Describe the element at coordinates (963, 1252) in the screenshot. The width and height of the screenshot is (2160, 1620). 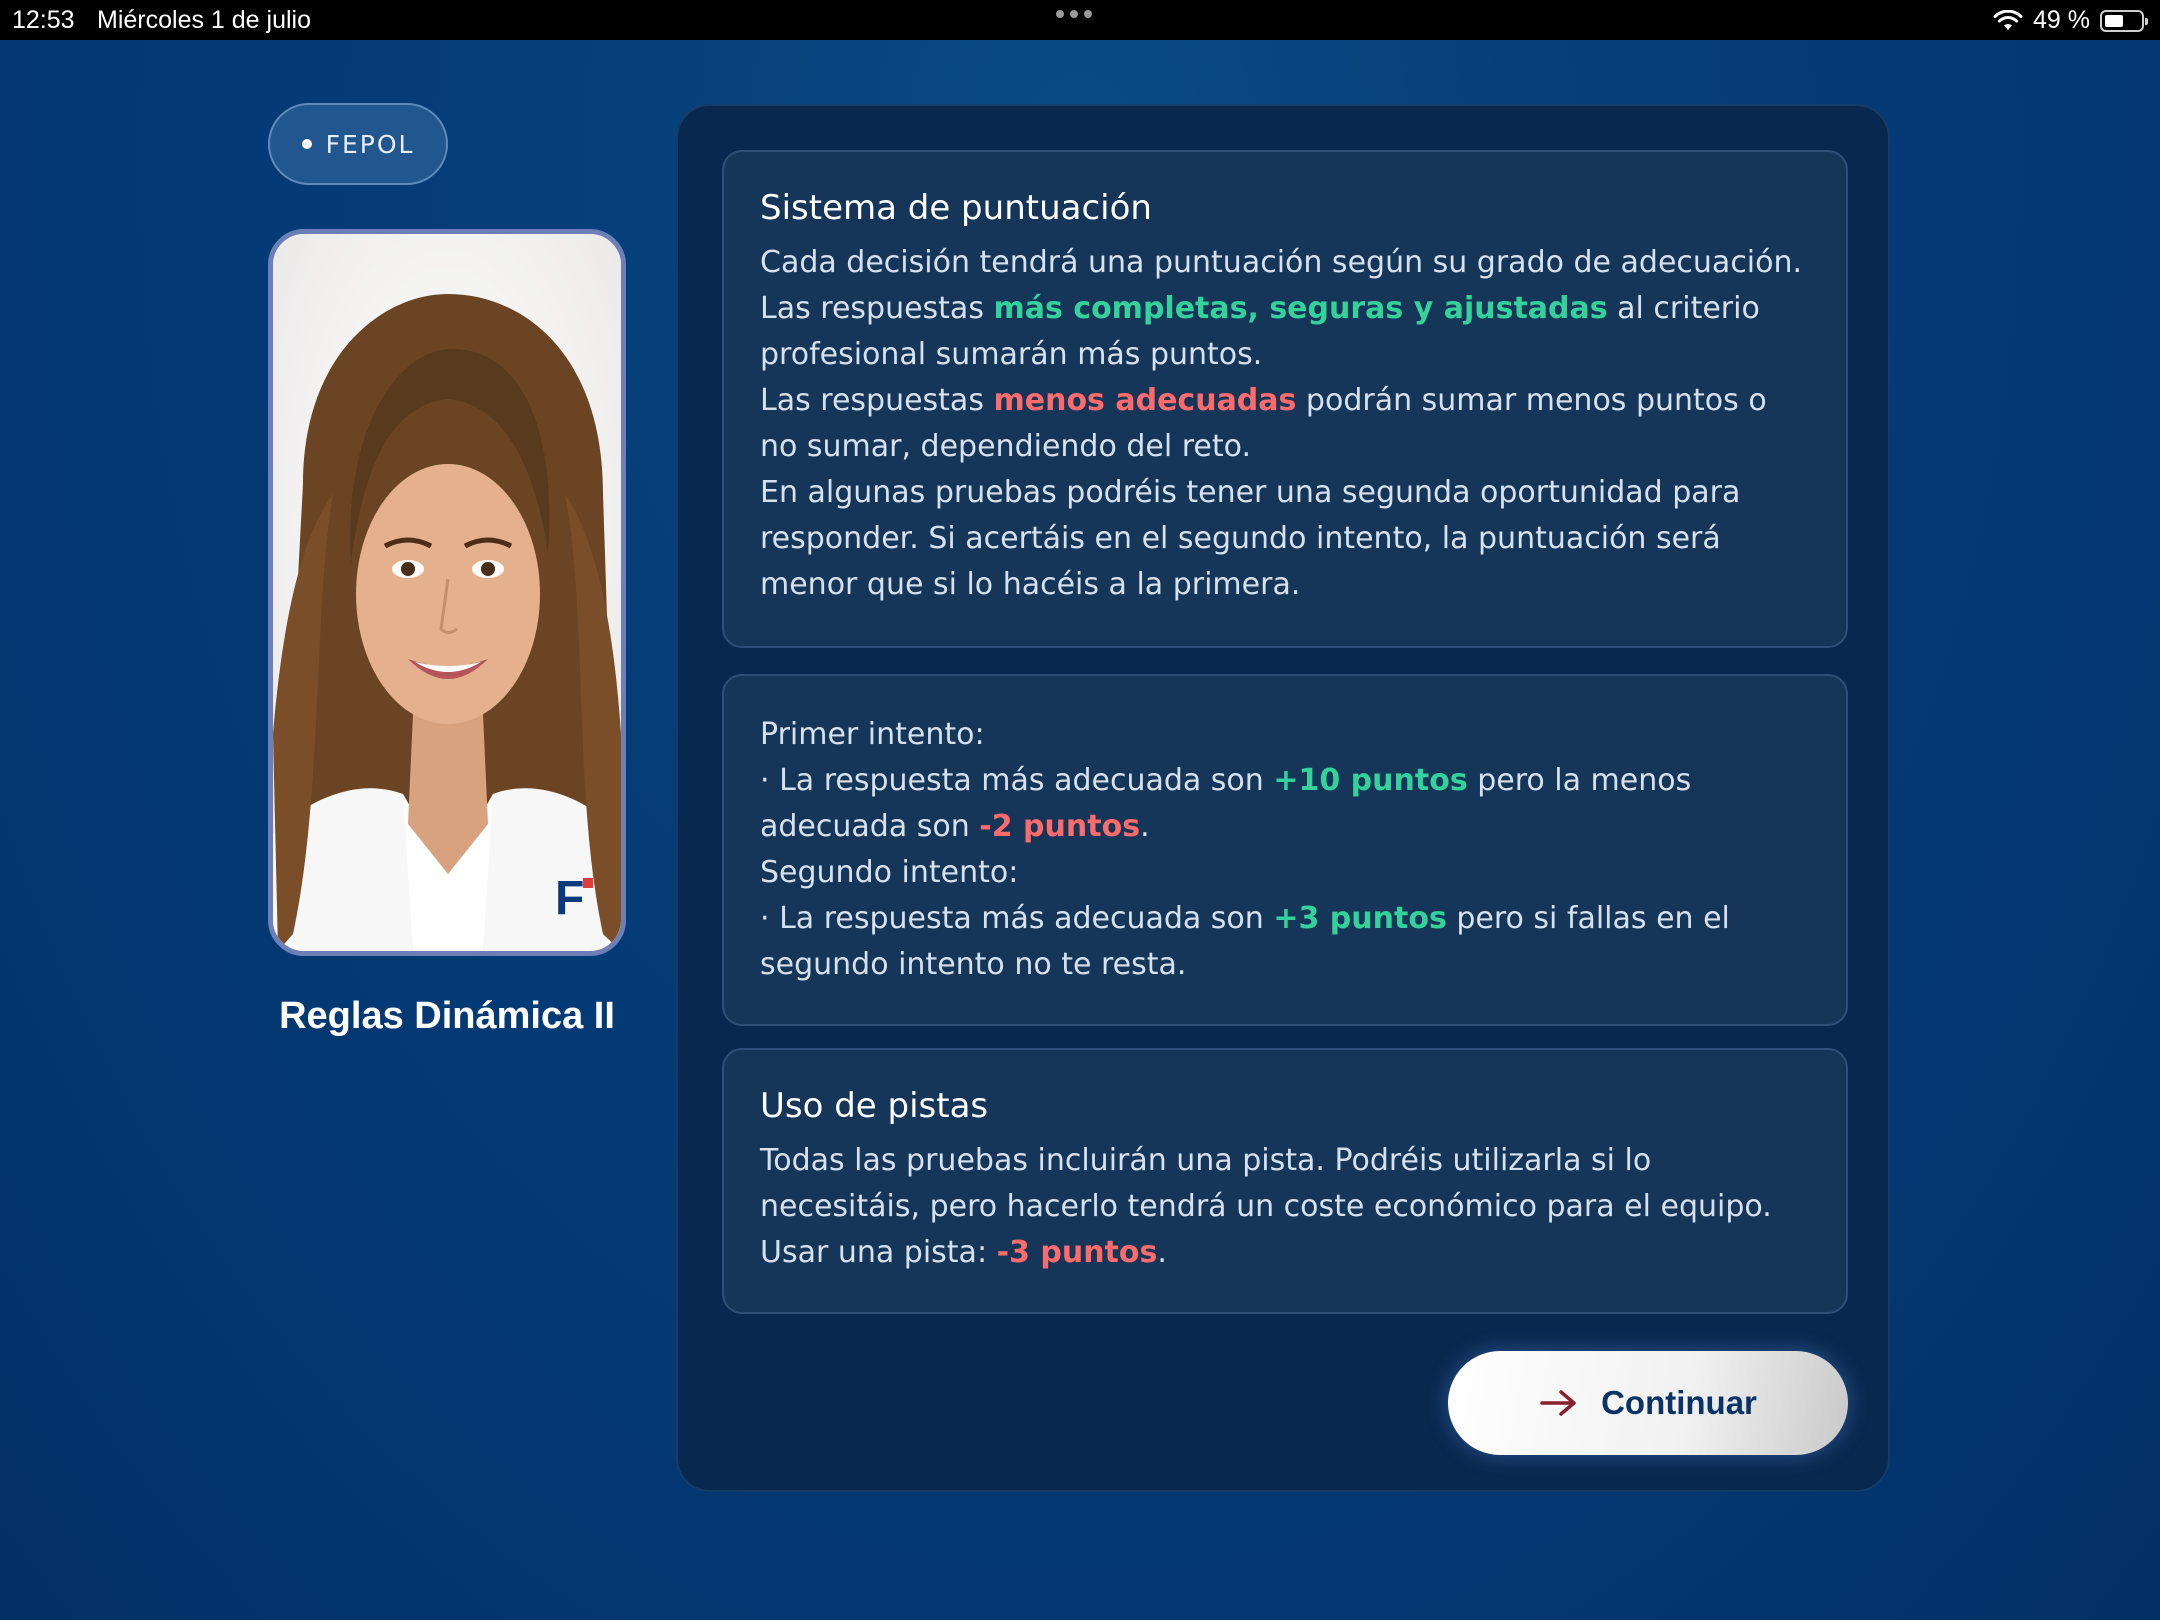
I see `hints-paragraph-2: Usar una pista: -3 puntos.` at that location.